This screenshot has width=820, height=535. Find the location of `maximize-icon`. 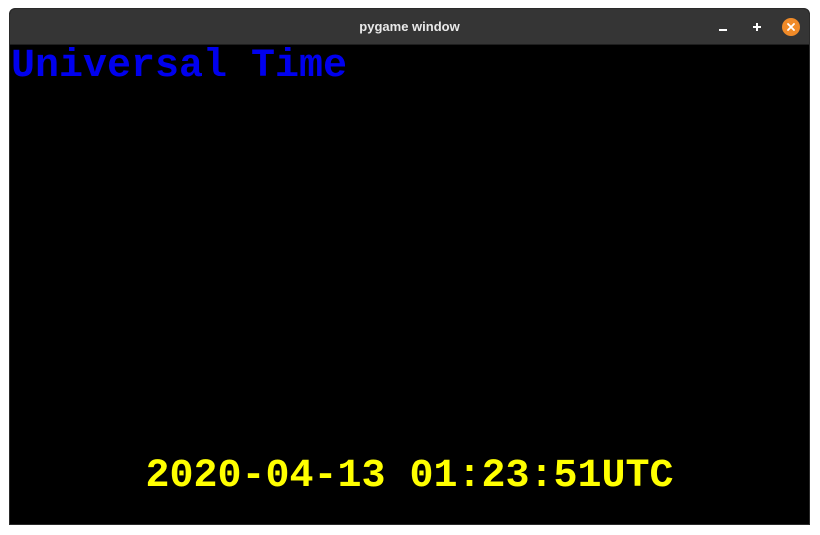

maximize-icon is located at coordinates (757, 27).